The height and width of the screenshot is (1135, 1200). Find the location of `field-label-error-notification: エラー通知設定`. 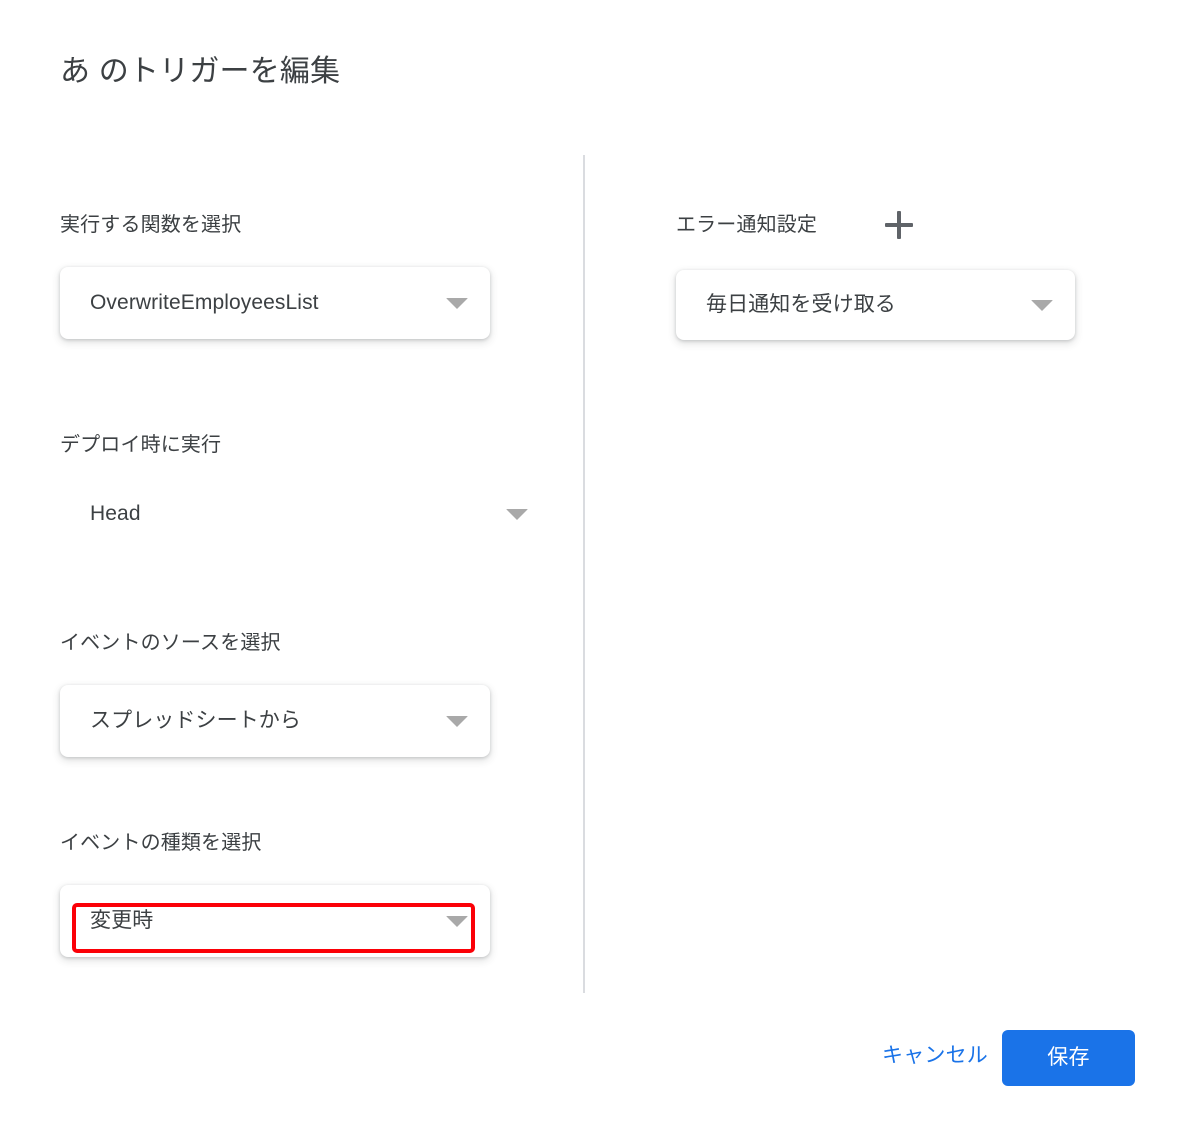

field-label-error-notification: エラー通知設定 is located at coordinates (747, 225).